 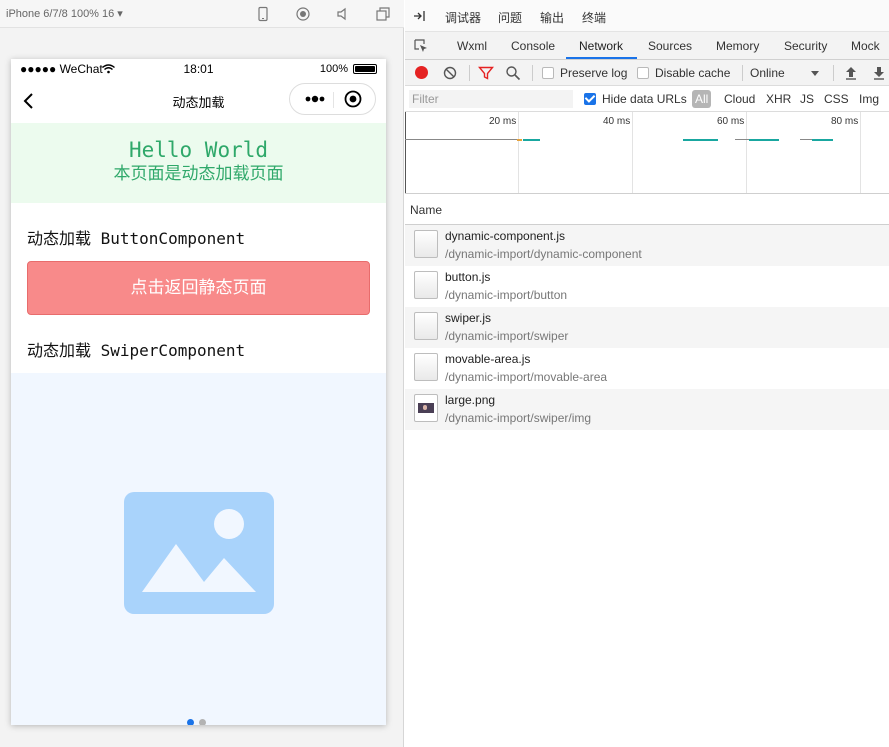 I want to click on top-tab: 输出, so click(x=552, y=17).